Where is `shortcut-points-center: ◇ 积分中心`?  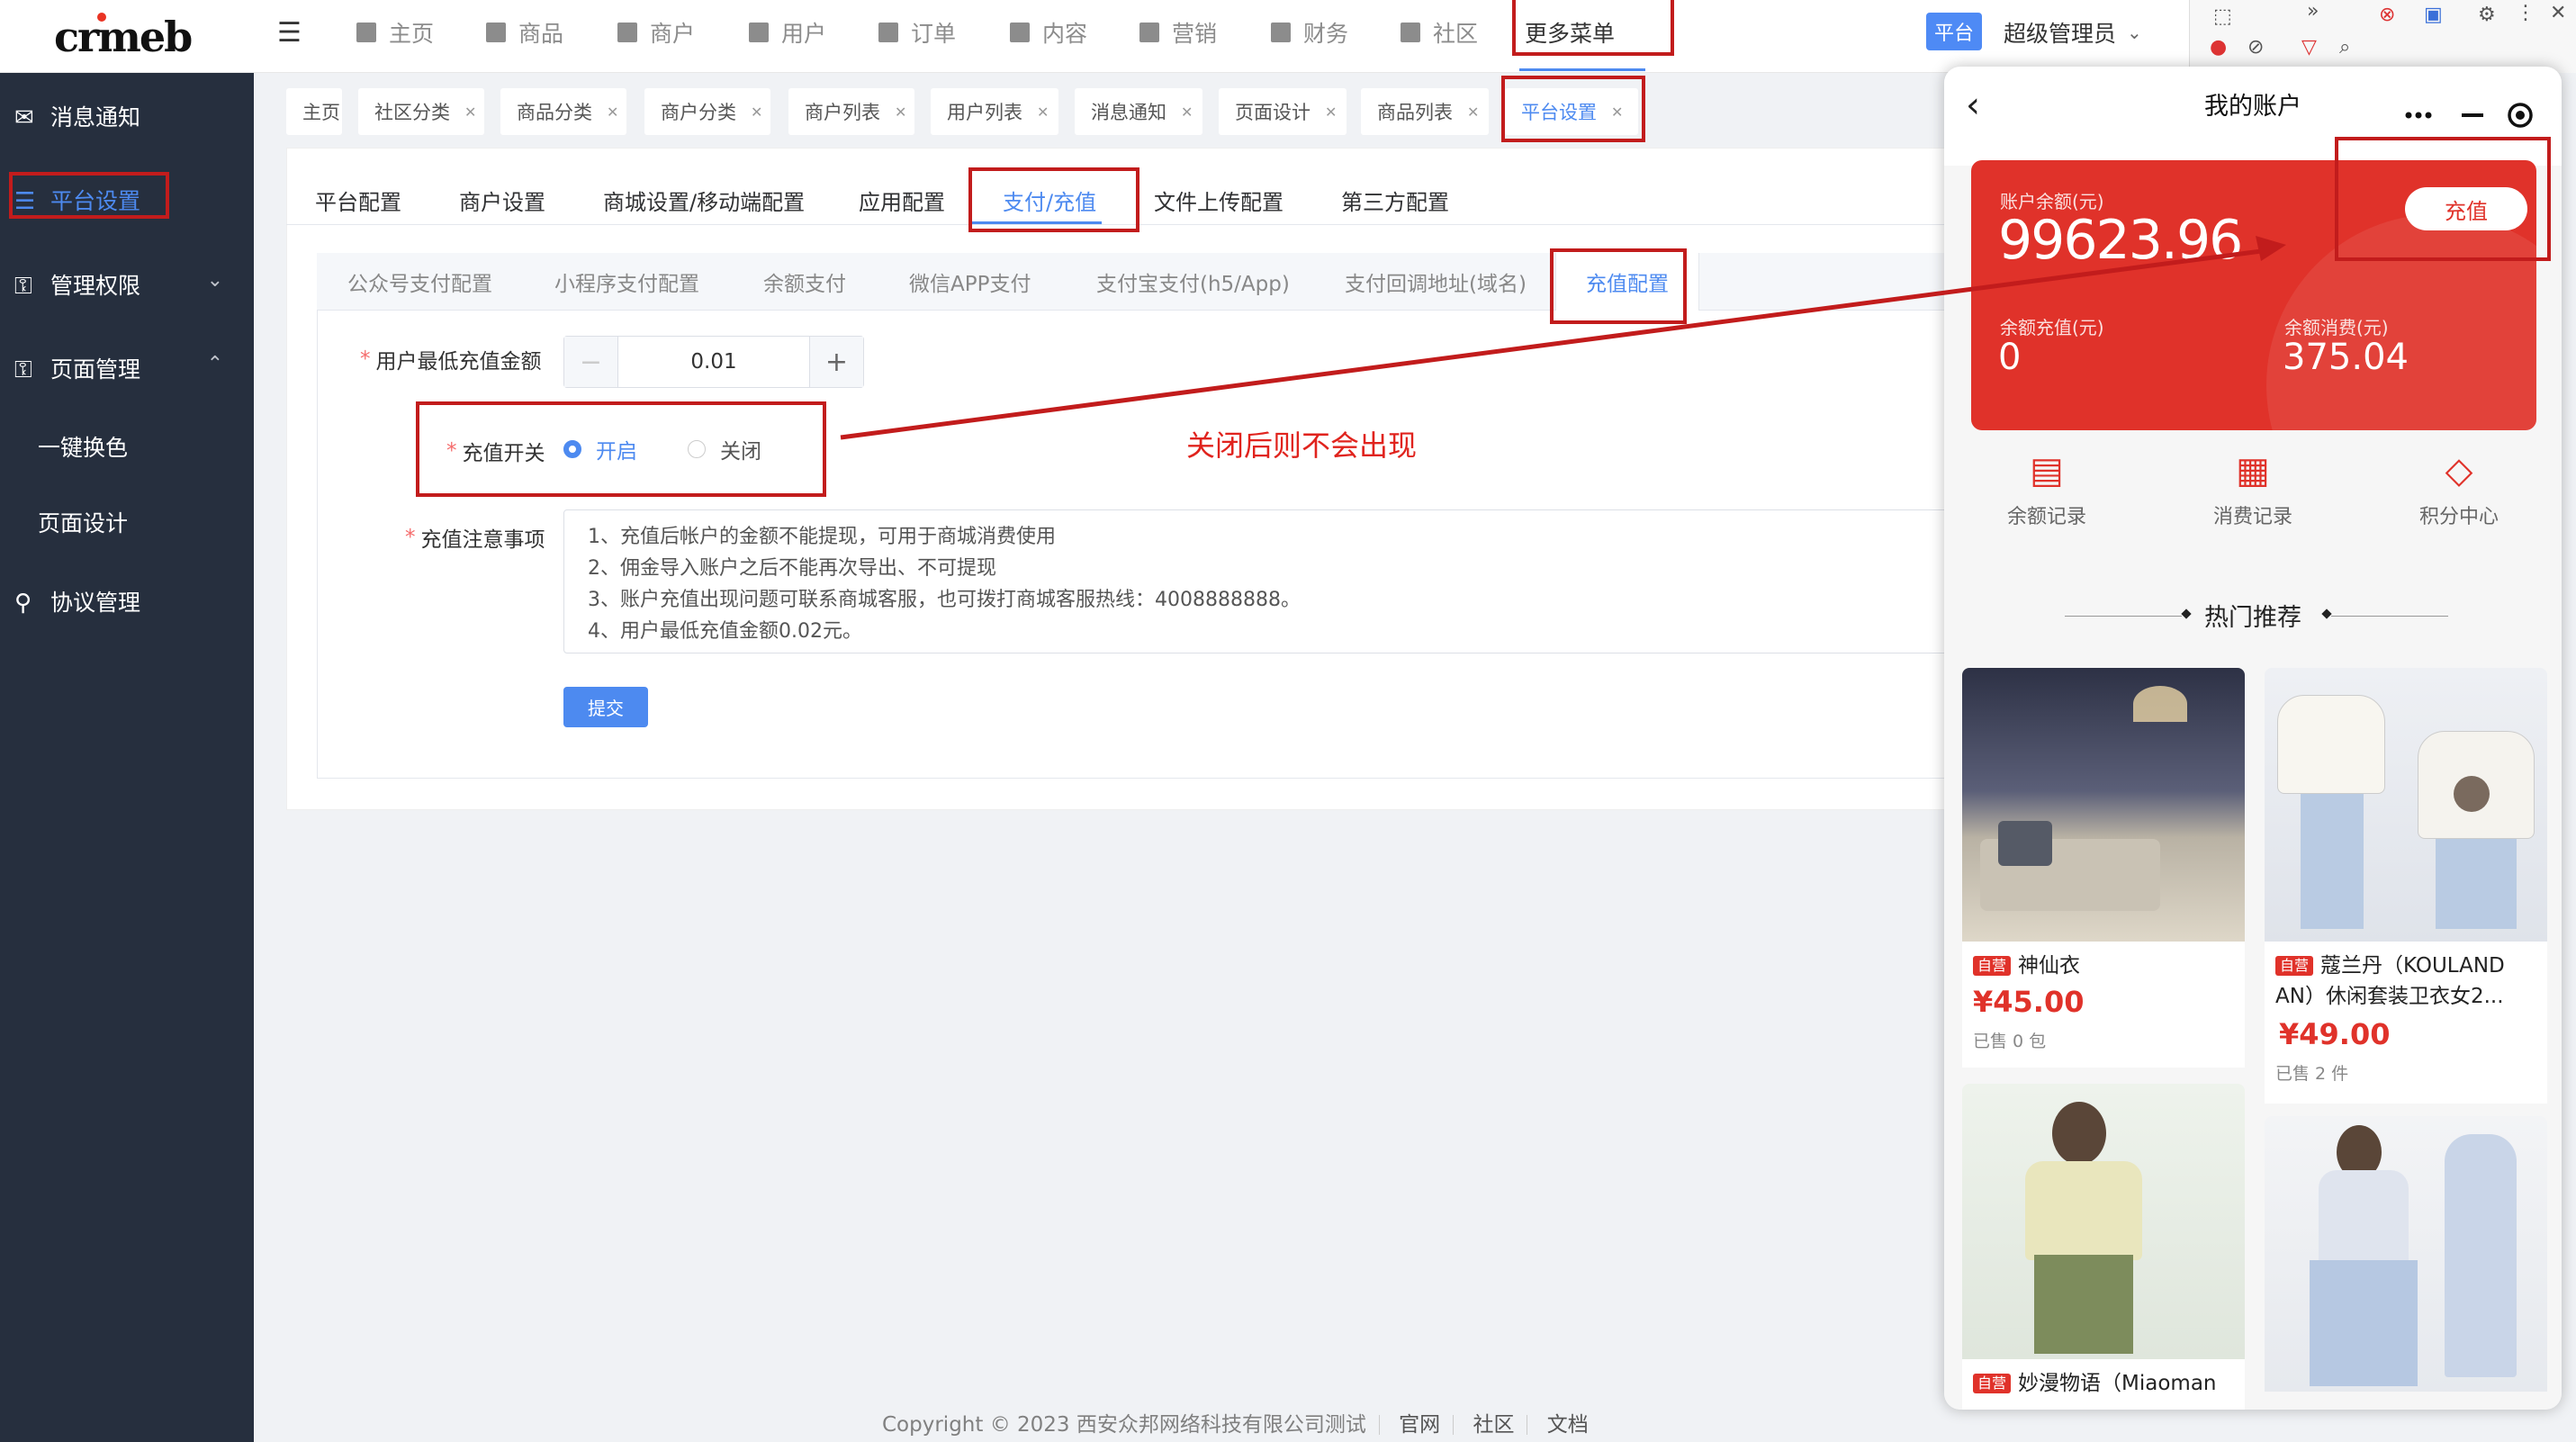 shortcut-points-center: ◇ 积分中心 is located at coordinates (2459, 489).